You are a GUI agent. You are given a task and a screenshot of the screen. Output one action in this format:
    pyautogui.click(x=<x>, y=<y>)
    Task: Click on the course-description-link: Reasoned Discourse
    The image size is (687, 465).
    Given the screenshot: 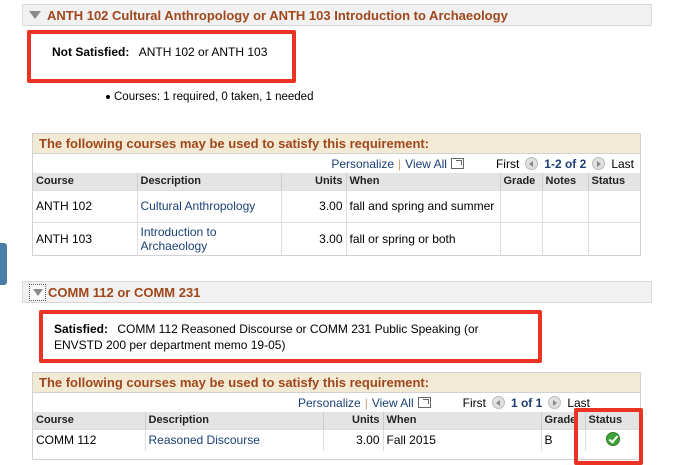 What is the action you would take?
    pyautogui.click(x=204, y=440)
    